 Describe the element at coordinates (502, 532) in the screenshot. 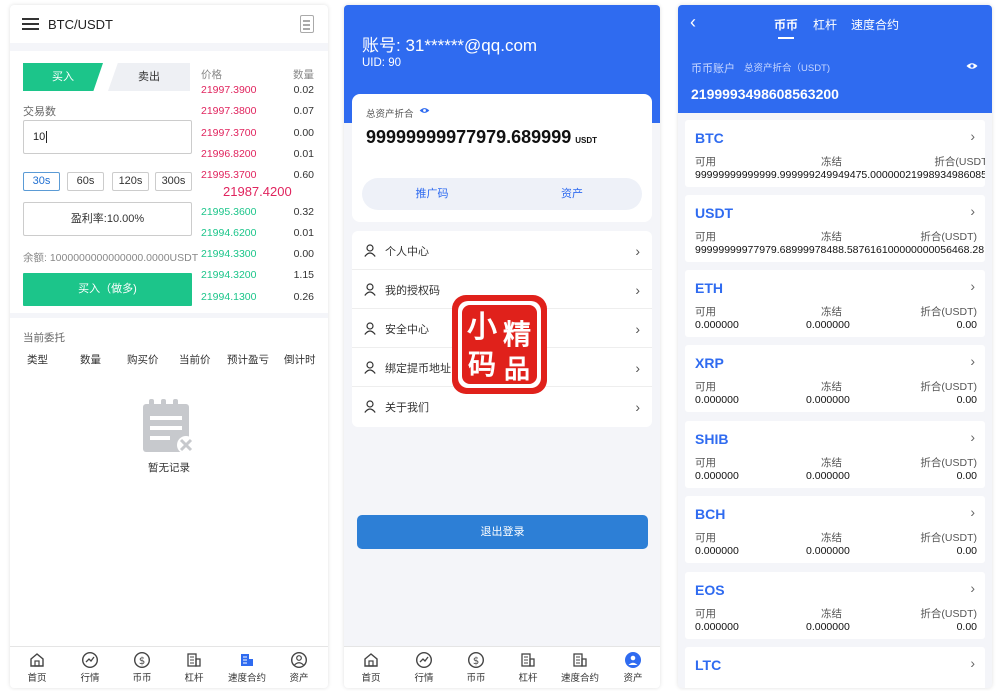

I see `logout-button: 退出登录` at that location.